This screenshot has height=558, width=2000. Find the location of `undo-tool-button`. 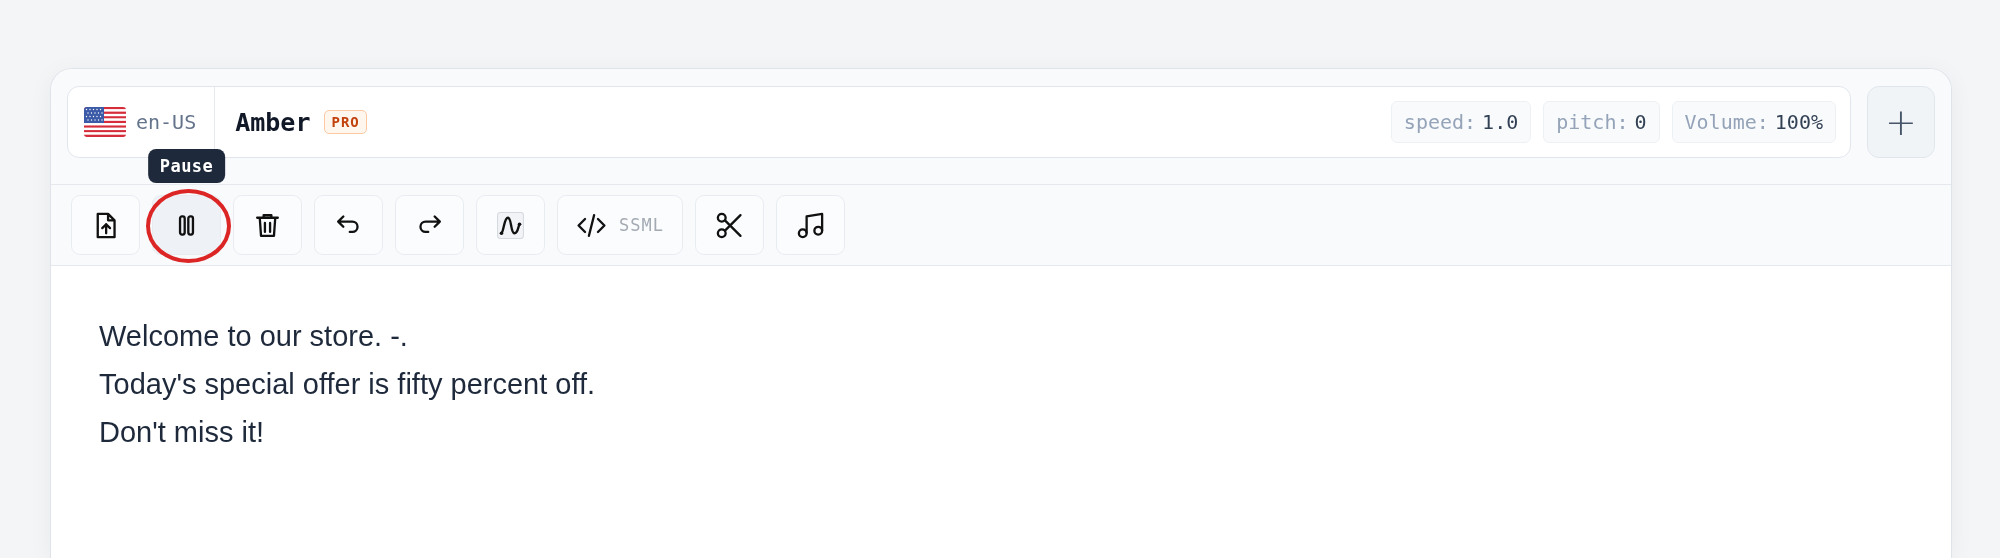

undo-tool-button is located at coordinates (348, 225).